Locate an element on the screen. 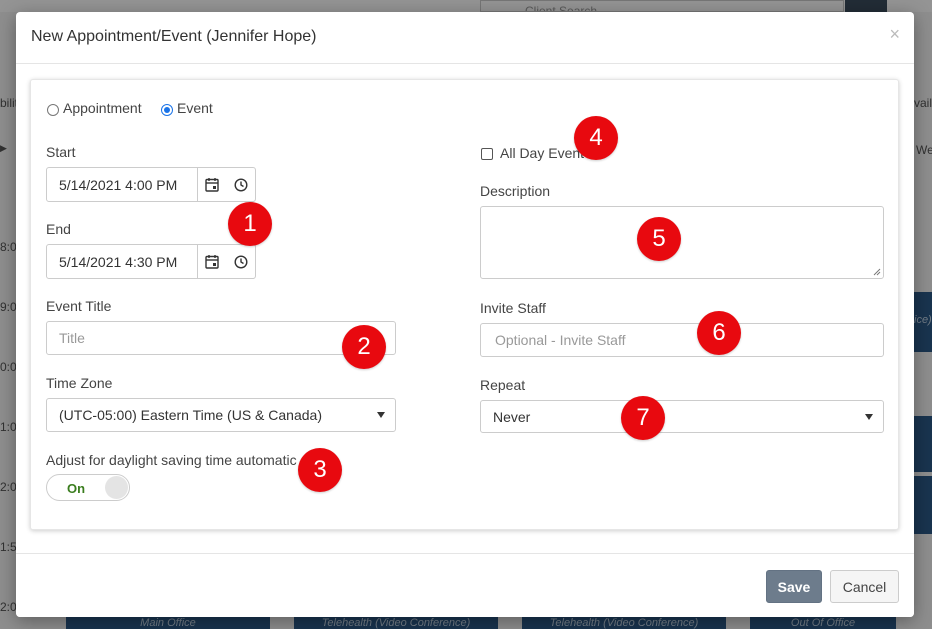 The height and width of the screenshot is (629, 932). appointment-radio-label: Appointment is located at coordinates (102, 108).